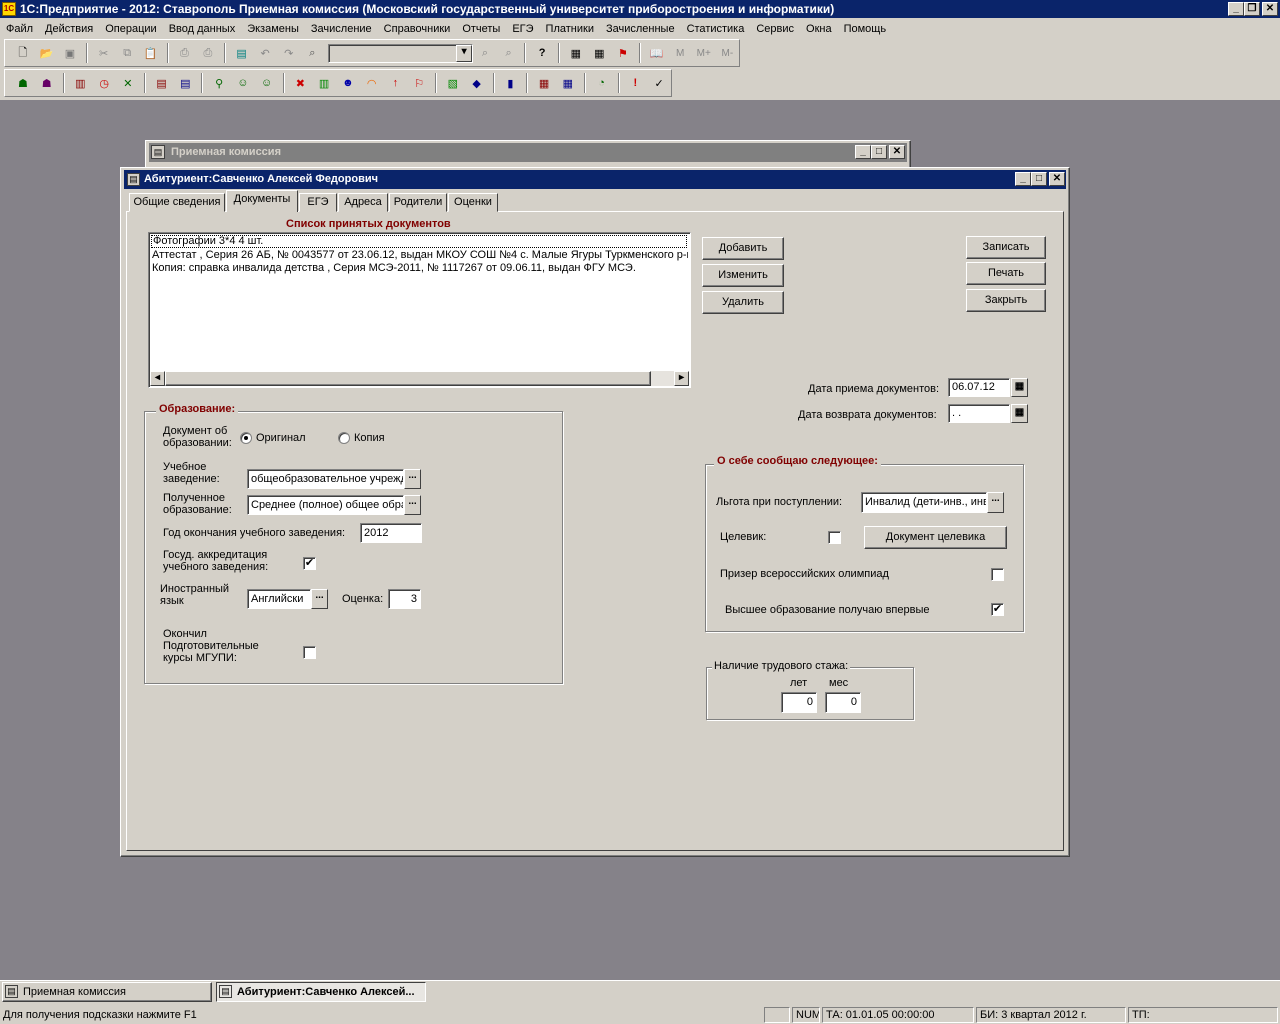 The height and width of the screenshot is (1024, 1280). Describe the element at coordinates (775, 29) in the screenshot. I see `menu-item-12: Сервис` at that location.